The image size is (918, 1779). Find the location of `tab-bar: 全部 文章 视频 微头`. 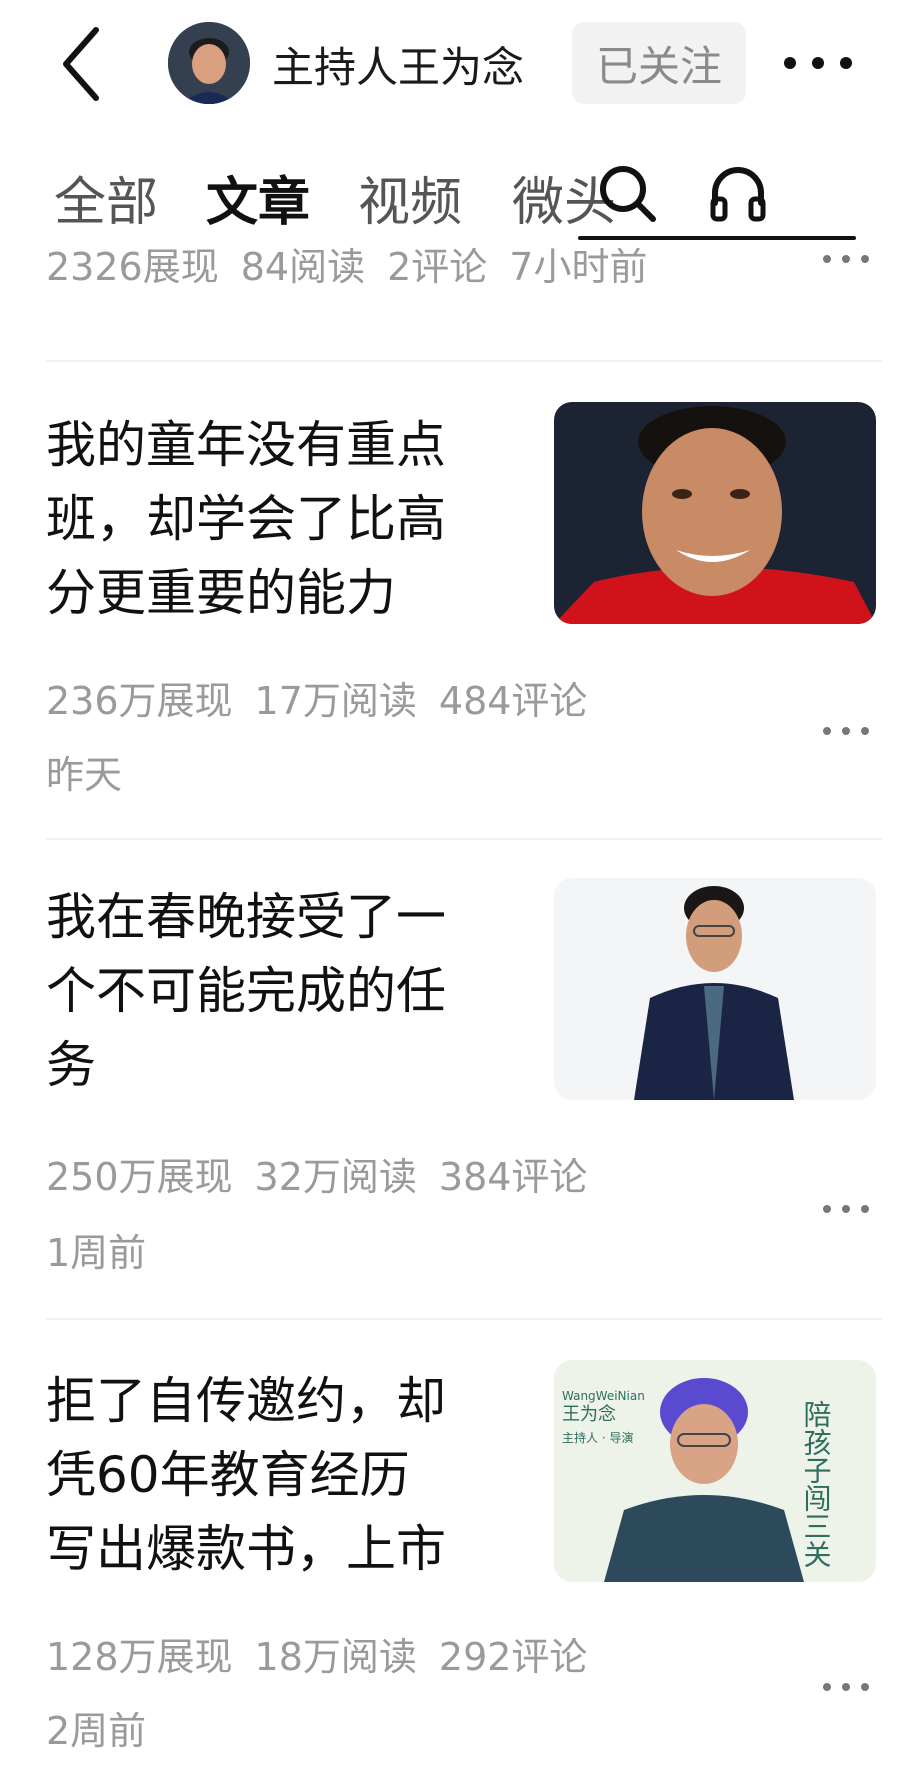

tab-bar: 全部 文章 视频 微头 is located at coordinates (459, 190).